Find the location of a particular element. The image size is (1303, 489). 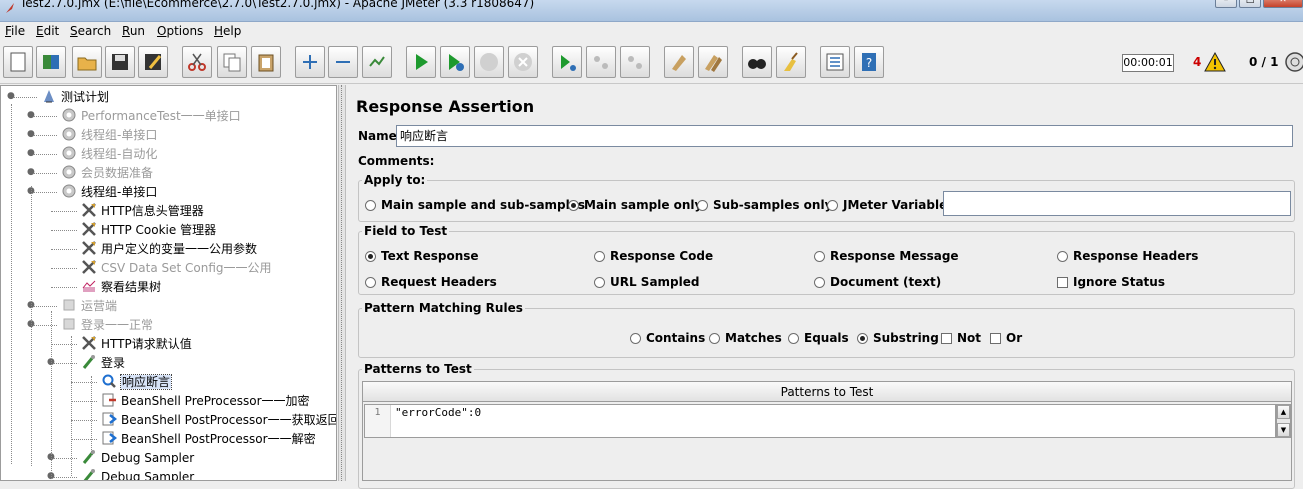

tree-node: BeanShell PostProcessor一一获取返回 is located at coordinates (218, 420).